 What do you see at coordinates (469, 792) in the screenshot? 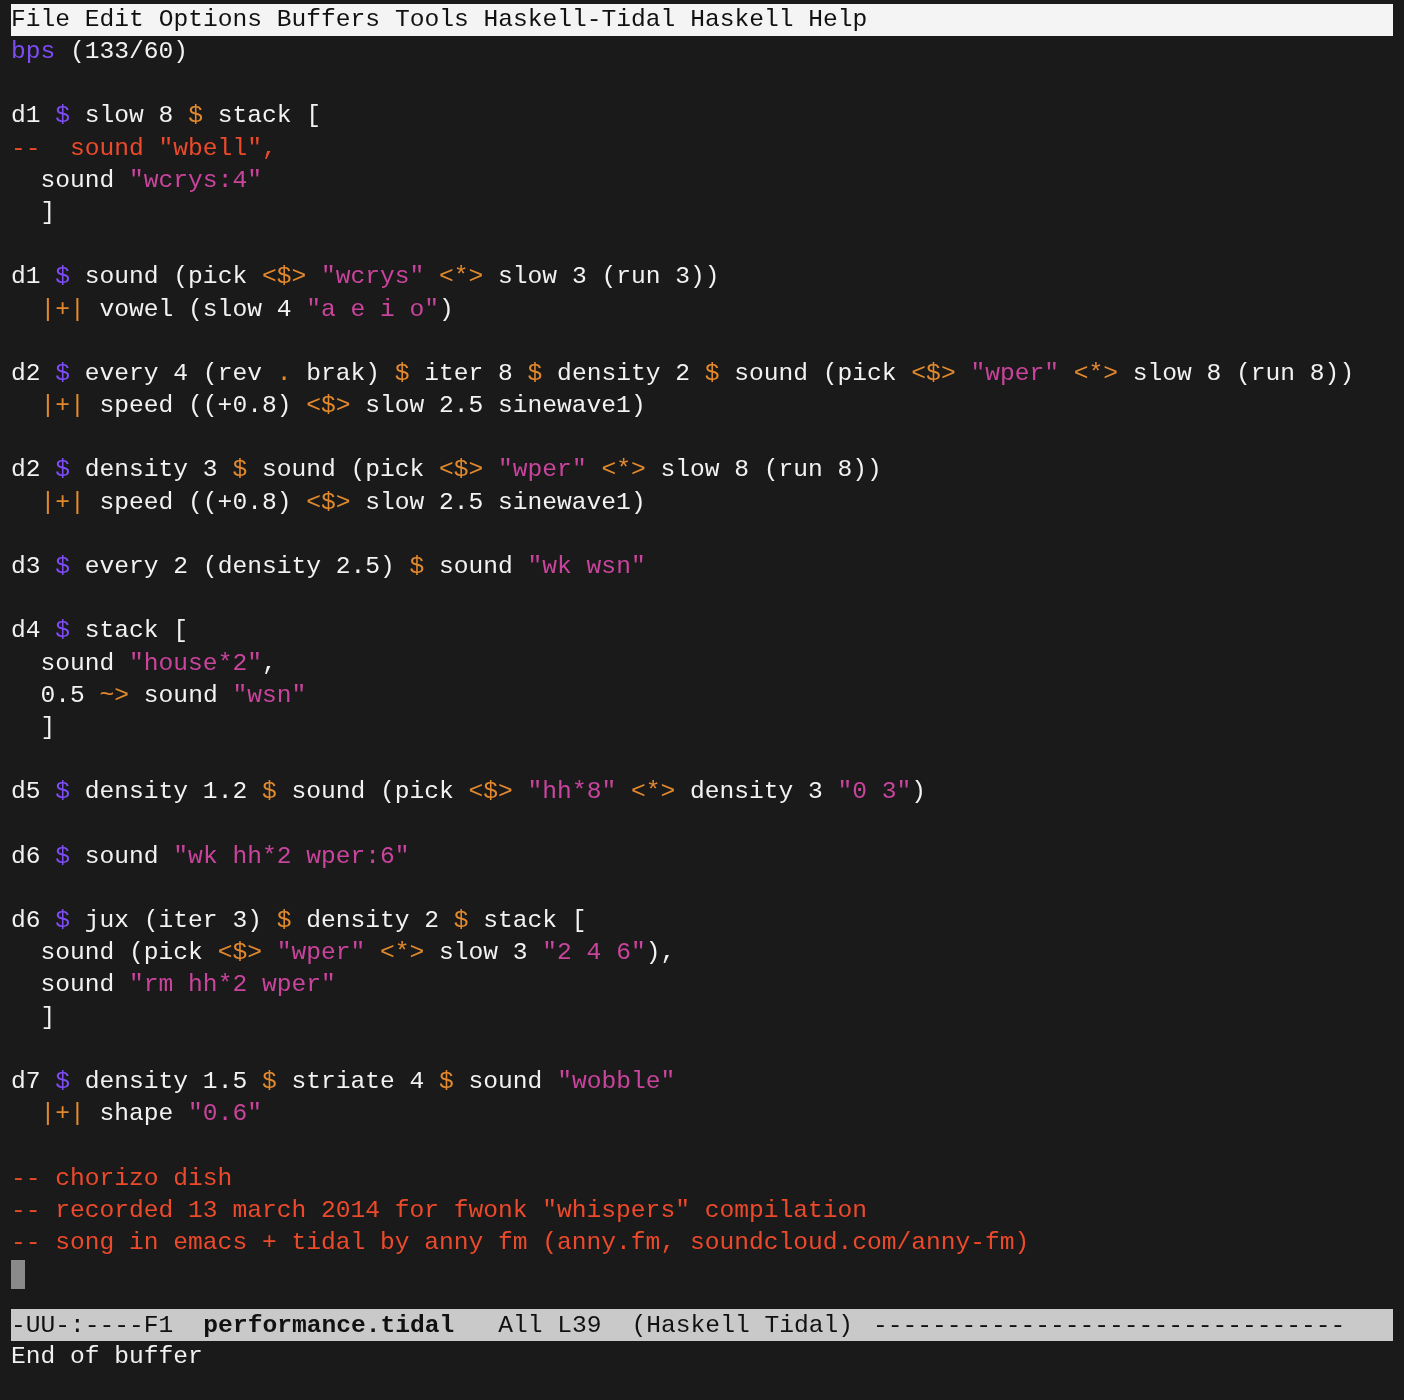
I see `code-line: d5 $ density 1.2 $ sound (pick <$> "hh*8" <*> density 3 "0 3")` at bounding box center [469, 792].